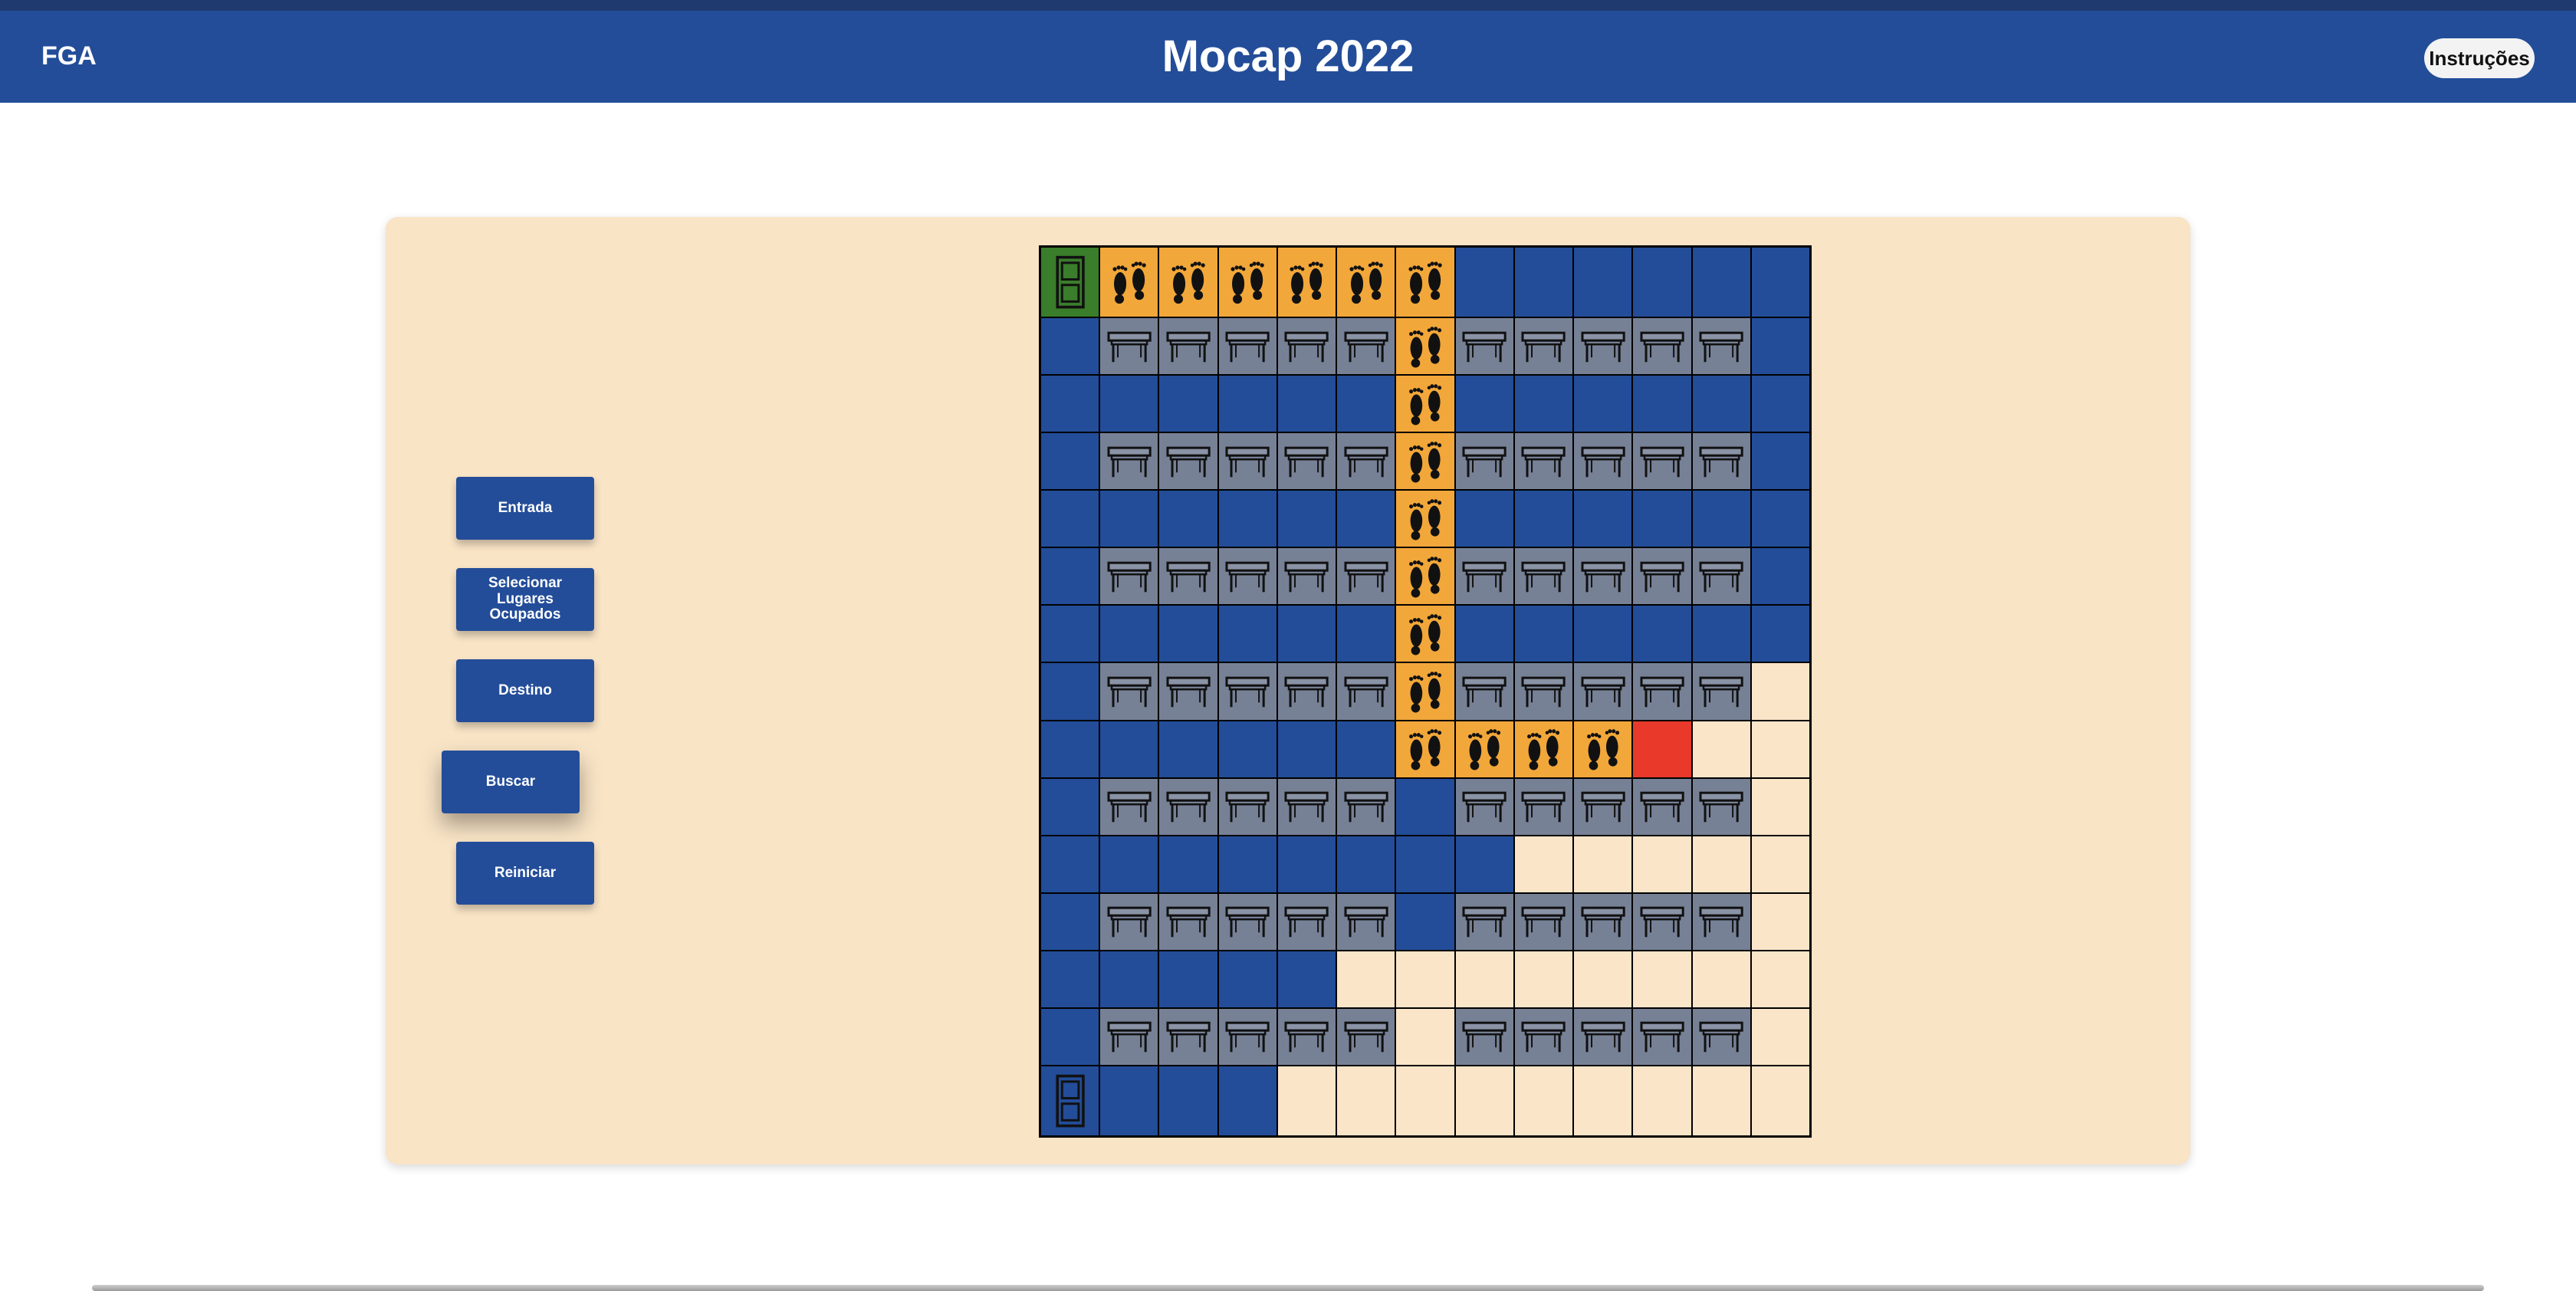 Image resolution: width=2576 pixels, height=1291 pixels. What do you see at coordinates (1070, 282) in the screenshot?
I see `entry-door-cell` at bounding box center [1070, 282].